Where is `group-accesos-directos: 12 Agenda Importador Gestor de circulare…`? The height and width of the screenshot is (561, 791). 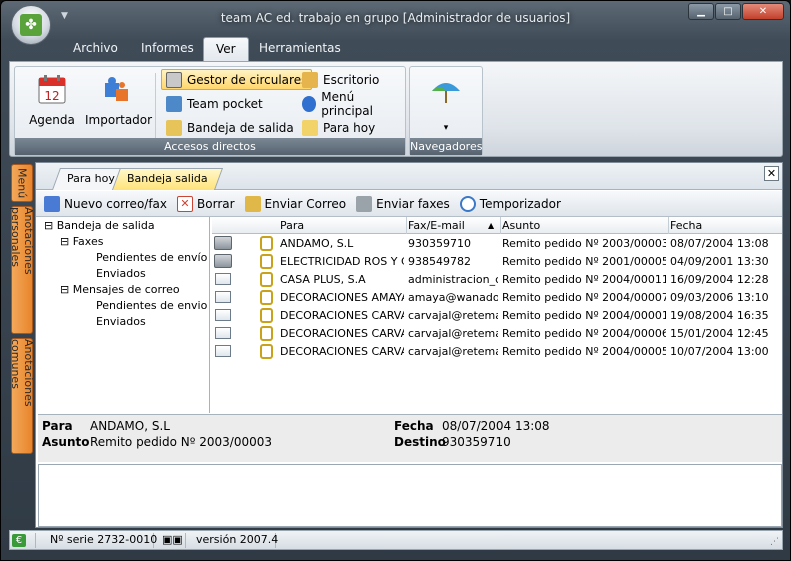
group-accesos-directos: 12 Agenda Importador Gestor de circulare… is located at coordinates (210, 111).